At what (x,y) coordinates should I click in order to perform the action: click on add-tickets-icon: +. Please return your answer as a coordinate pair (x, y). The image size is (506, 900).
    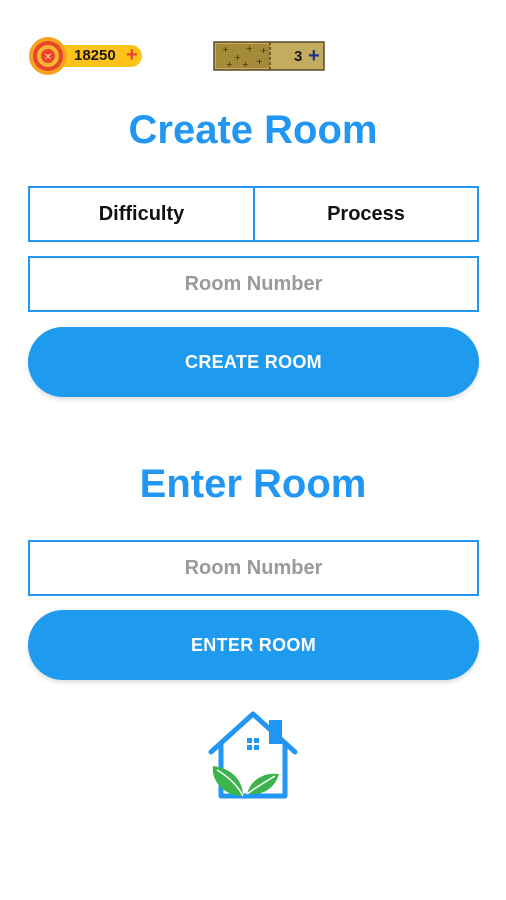
    Looking at the image, I should click on (314, 56).